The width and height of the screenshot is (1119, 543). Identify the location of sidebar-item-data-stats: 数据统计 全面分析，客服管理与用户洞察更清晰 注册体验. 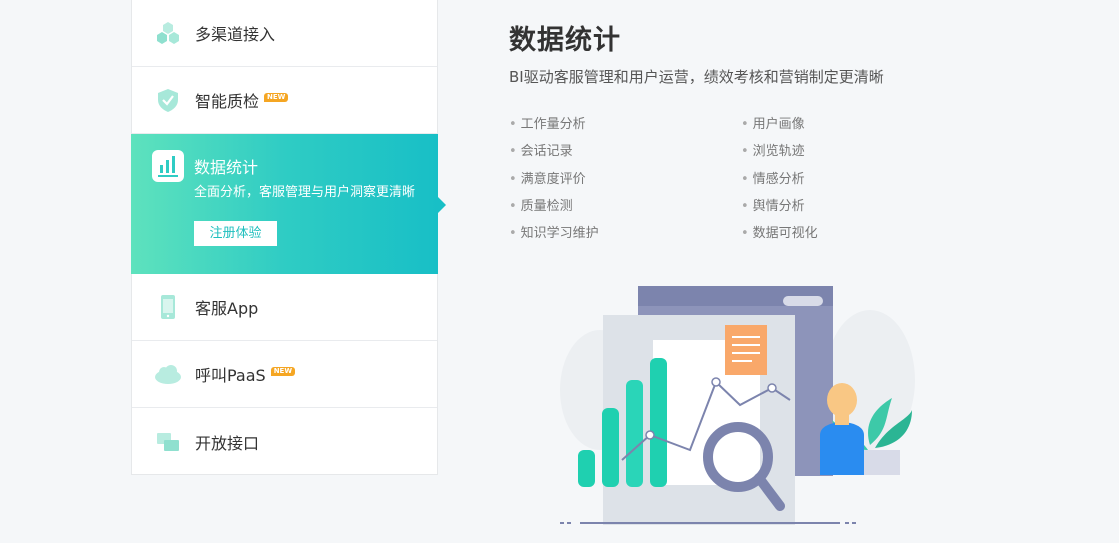
(288, 204).